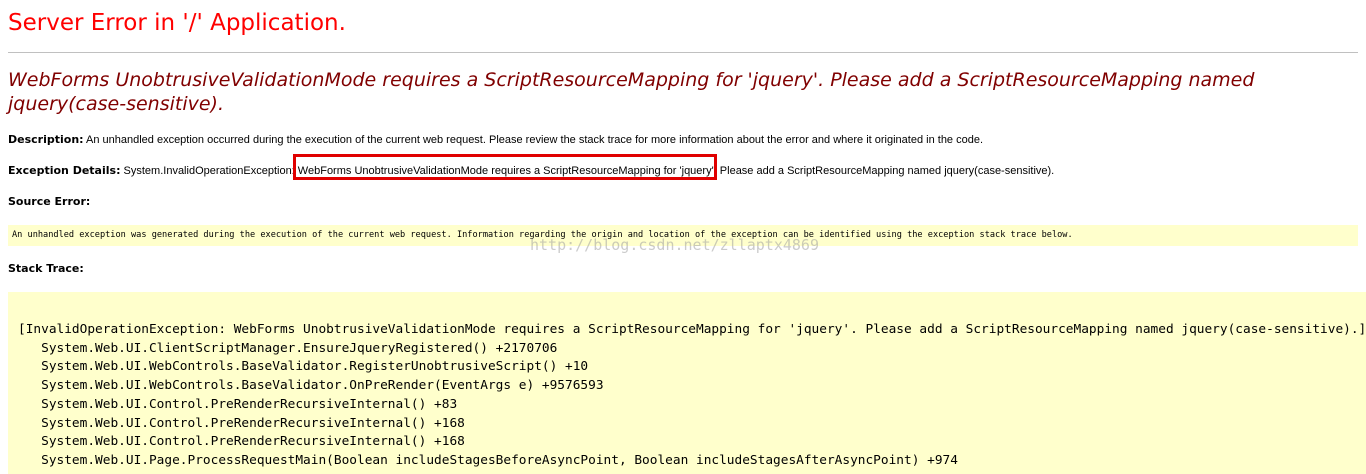 Image resolution: width=1366 pixels, height=474 pixels. Describe the element at coordinates (505, 167) in the screenshot. I see `highlight-annotation-box` at that location.